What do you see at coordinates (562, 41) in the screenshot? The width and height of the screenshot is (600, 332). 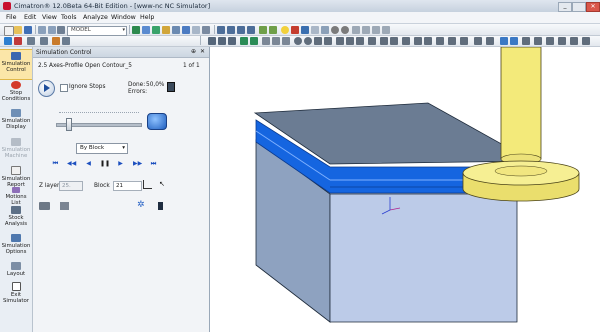 I see `sketch-icon` at bounding box center [562, 41].